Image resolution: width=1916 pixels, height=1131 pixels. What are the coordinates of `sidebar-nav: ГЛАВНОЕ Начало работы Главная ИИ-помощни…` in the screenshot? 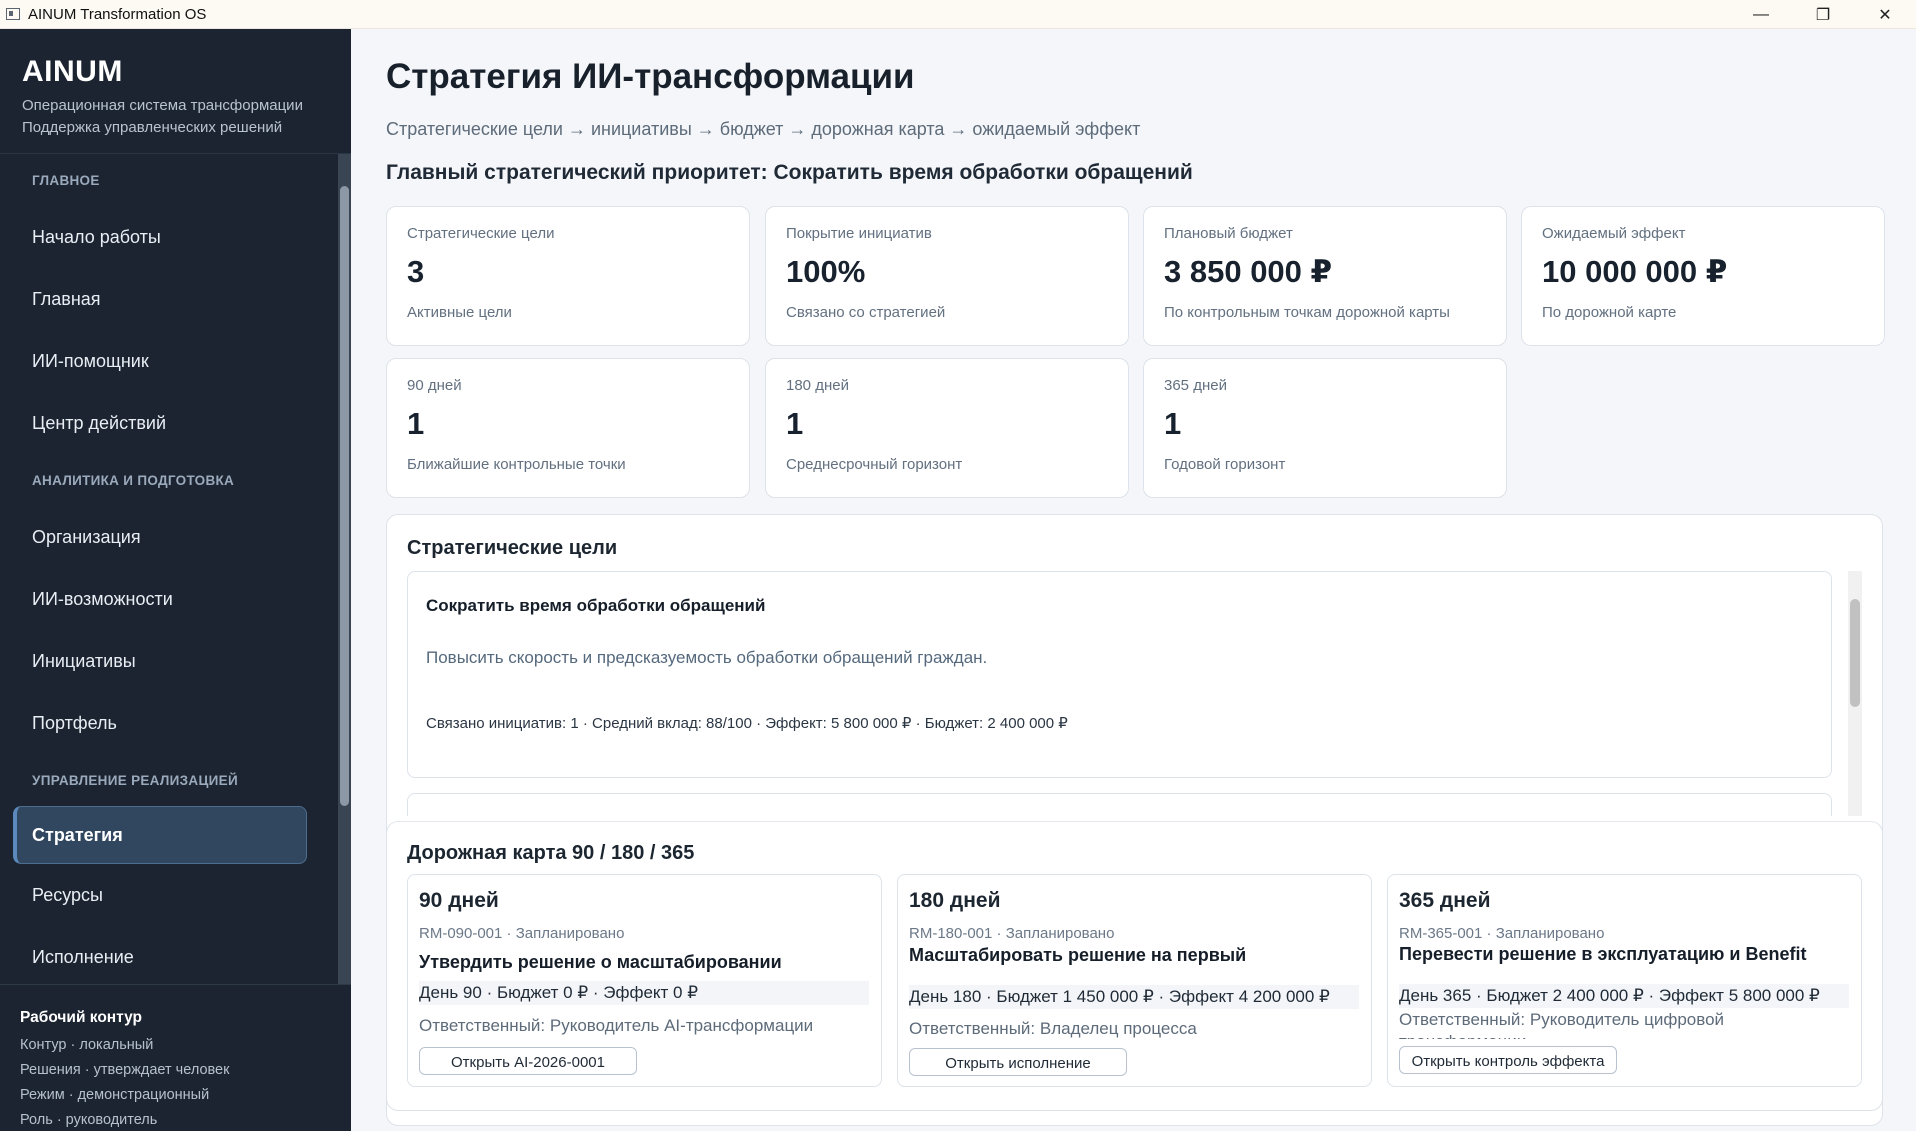 It's located at (167, 569).